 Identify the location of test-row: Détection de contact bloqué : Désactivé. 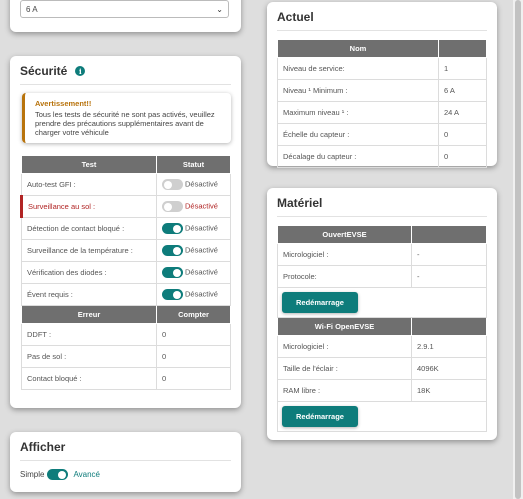
(126, 228).